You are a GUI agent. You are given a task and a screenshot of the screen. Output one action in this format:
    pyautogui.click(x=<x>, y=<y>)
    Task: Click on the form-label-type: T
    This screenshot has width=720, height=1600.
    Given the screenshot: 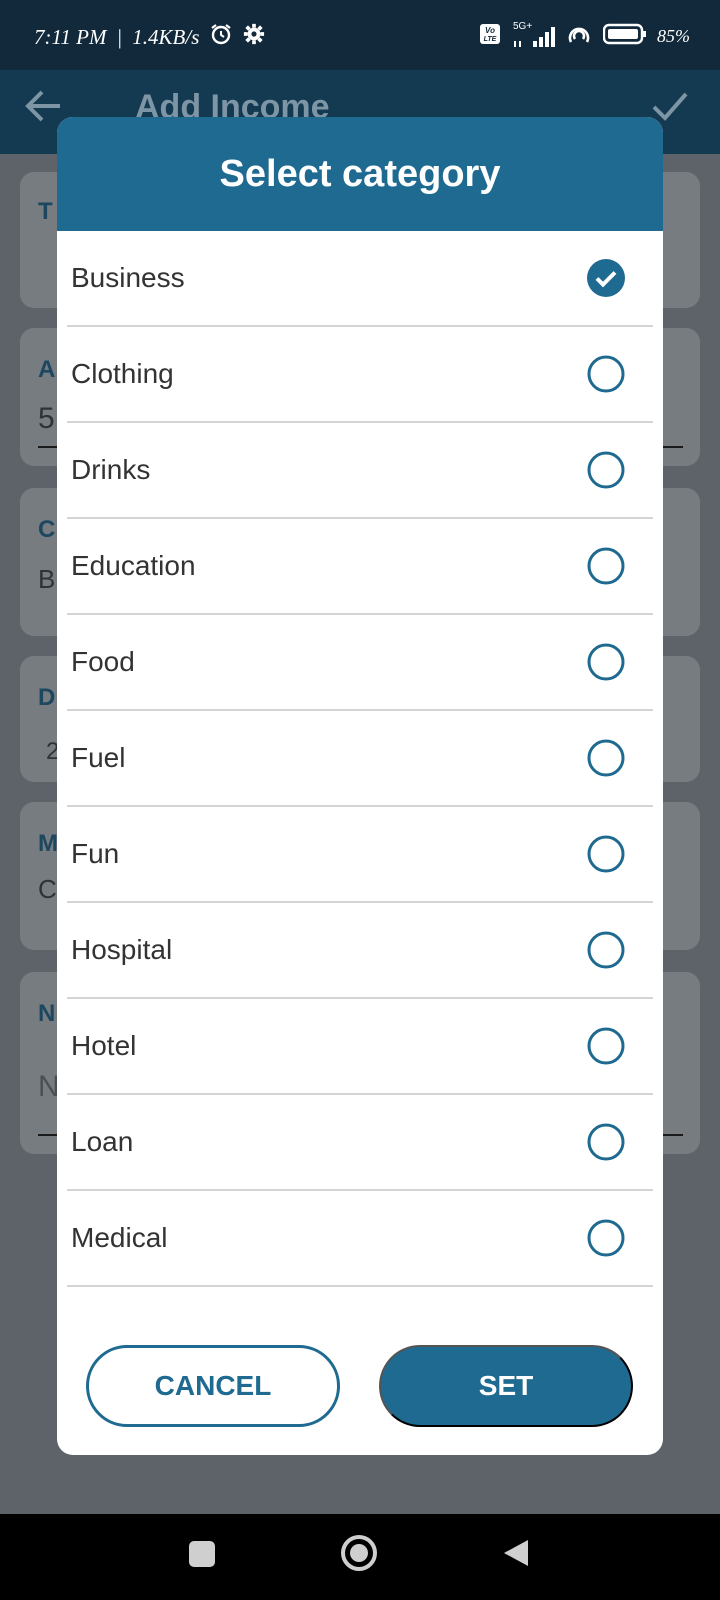 What is the action you would take?
    pyautogui.click(x=45, y=211)
    